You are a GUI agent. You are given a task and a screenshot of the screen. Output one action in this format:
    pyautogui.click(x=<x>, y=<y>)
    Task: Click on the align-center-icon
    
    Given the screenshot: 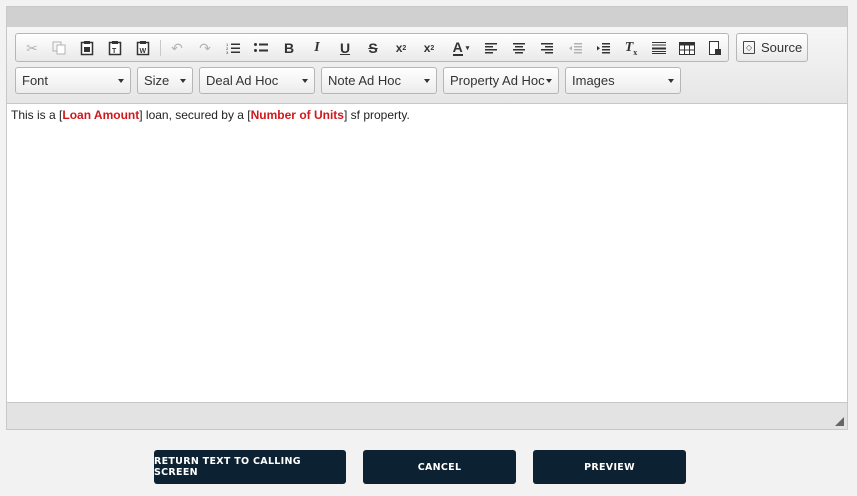 What is the action you would take?
    pyautogui.click(x=519, y=48)
    